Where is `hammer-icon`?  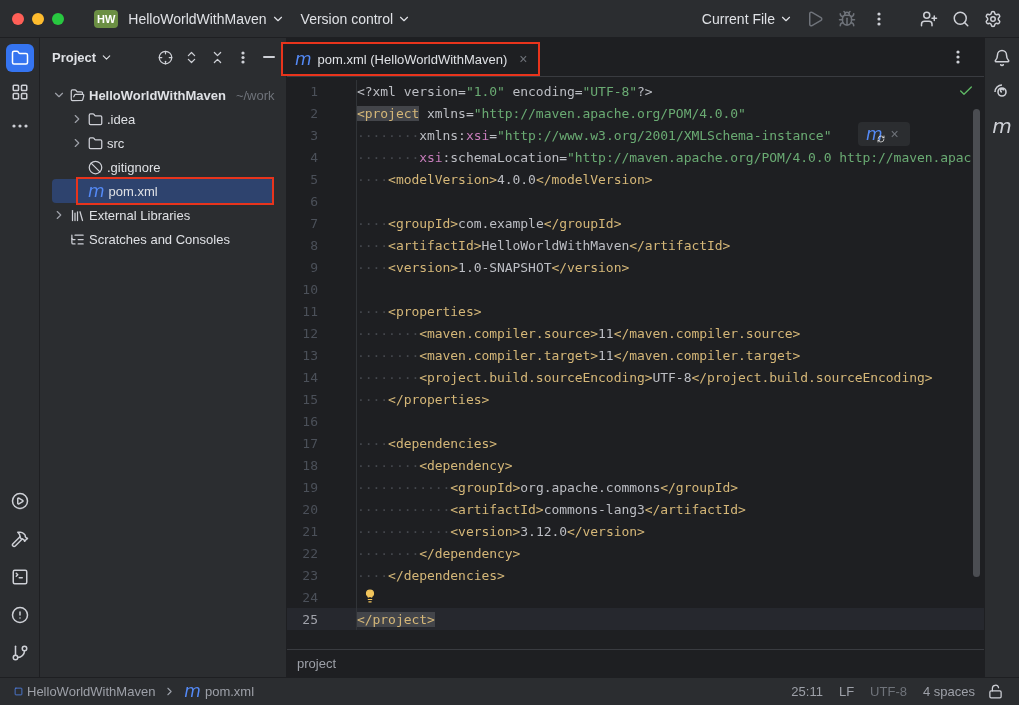
hammer-icon is located at coordinates (19, 539).